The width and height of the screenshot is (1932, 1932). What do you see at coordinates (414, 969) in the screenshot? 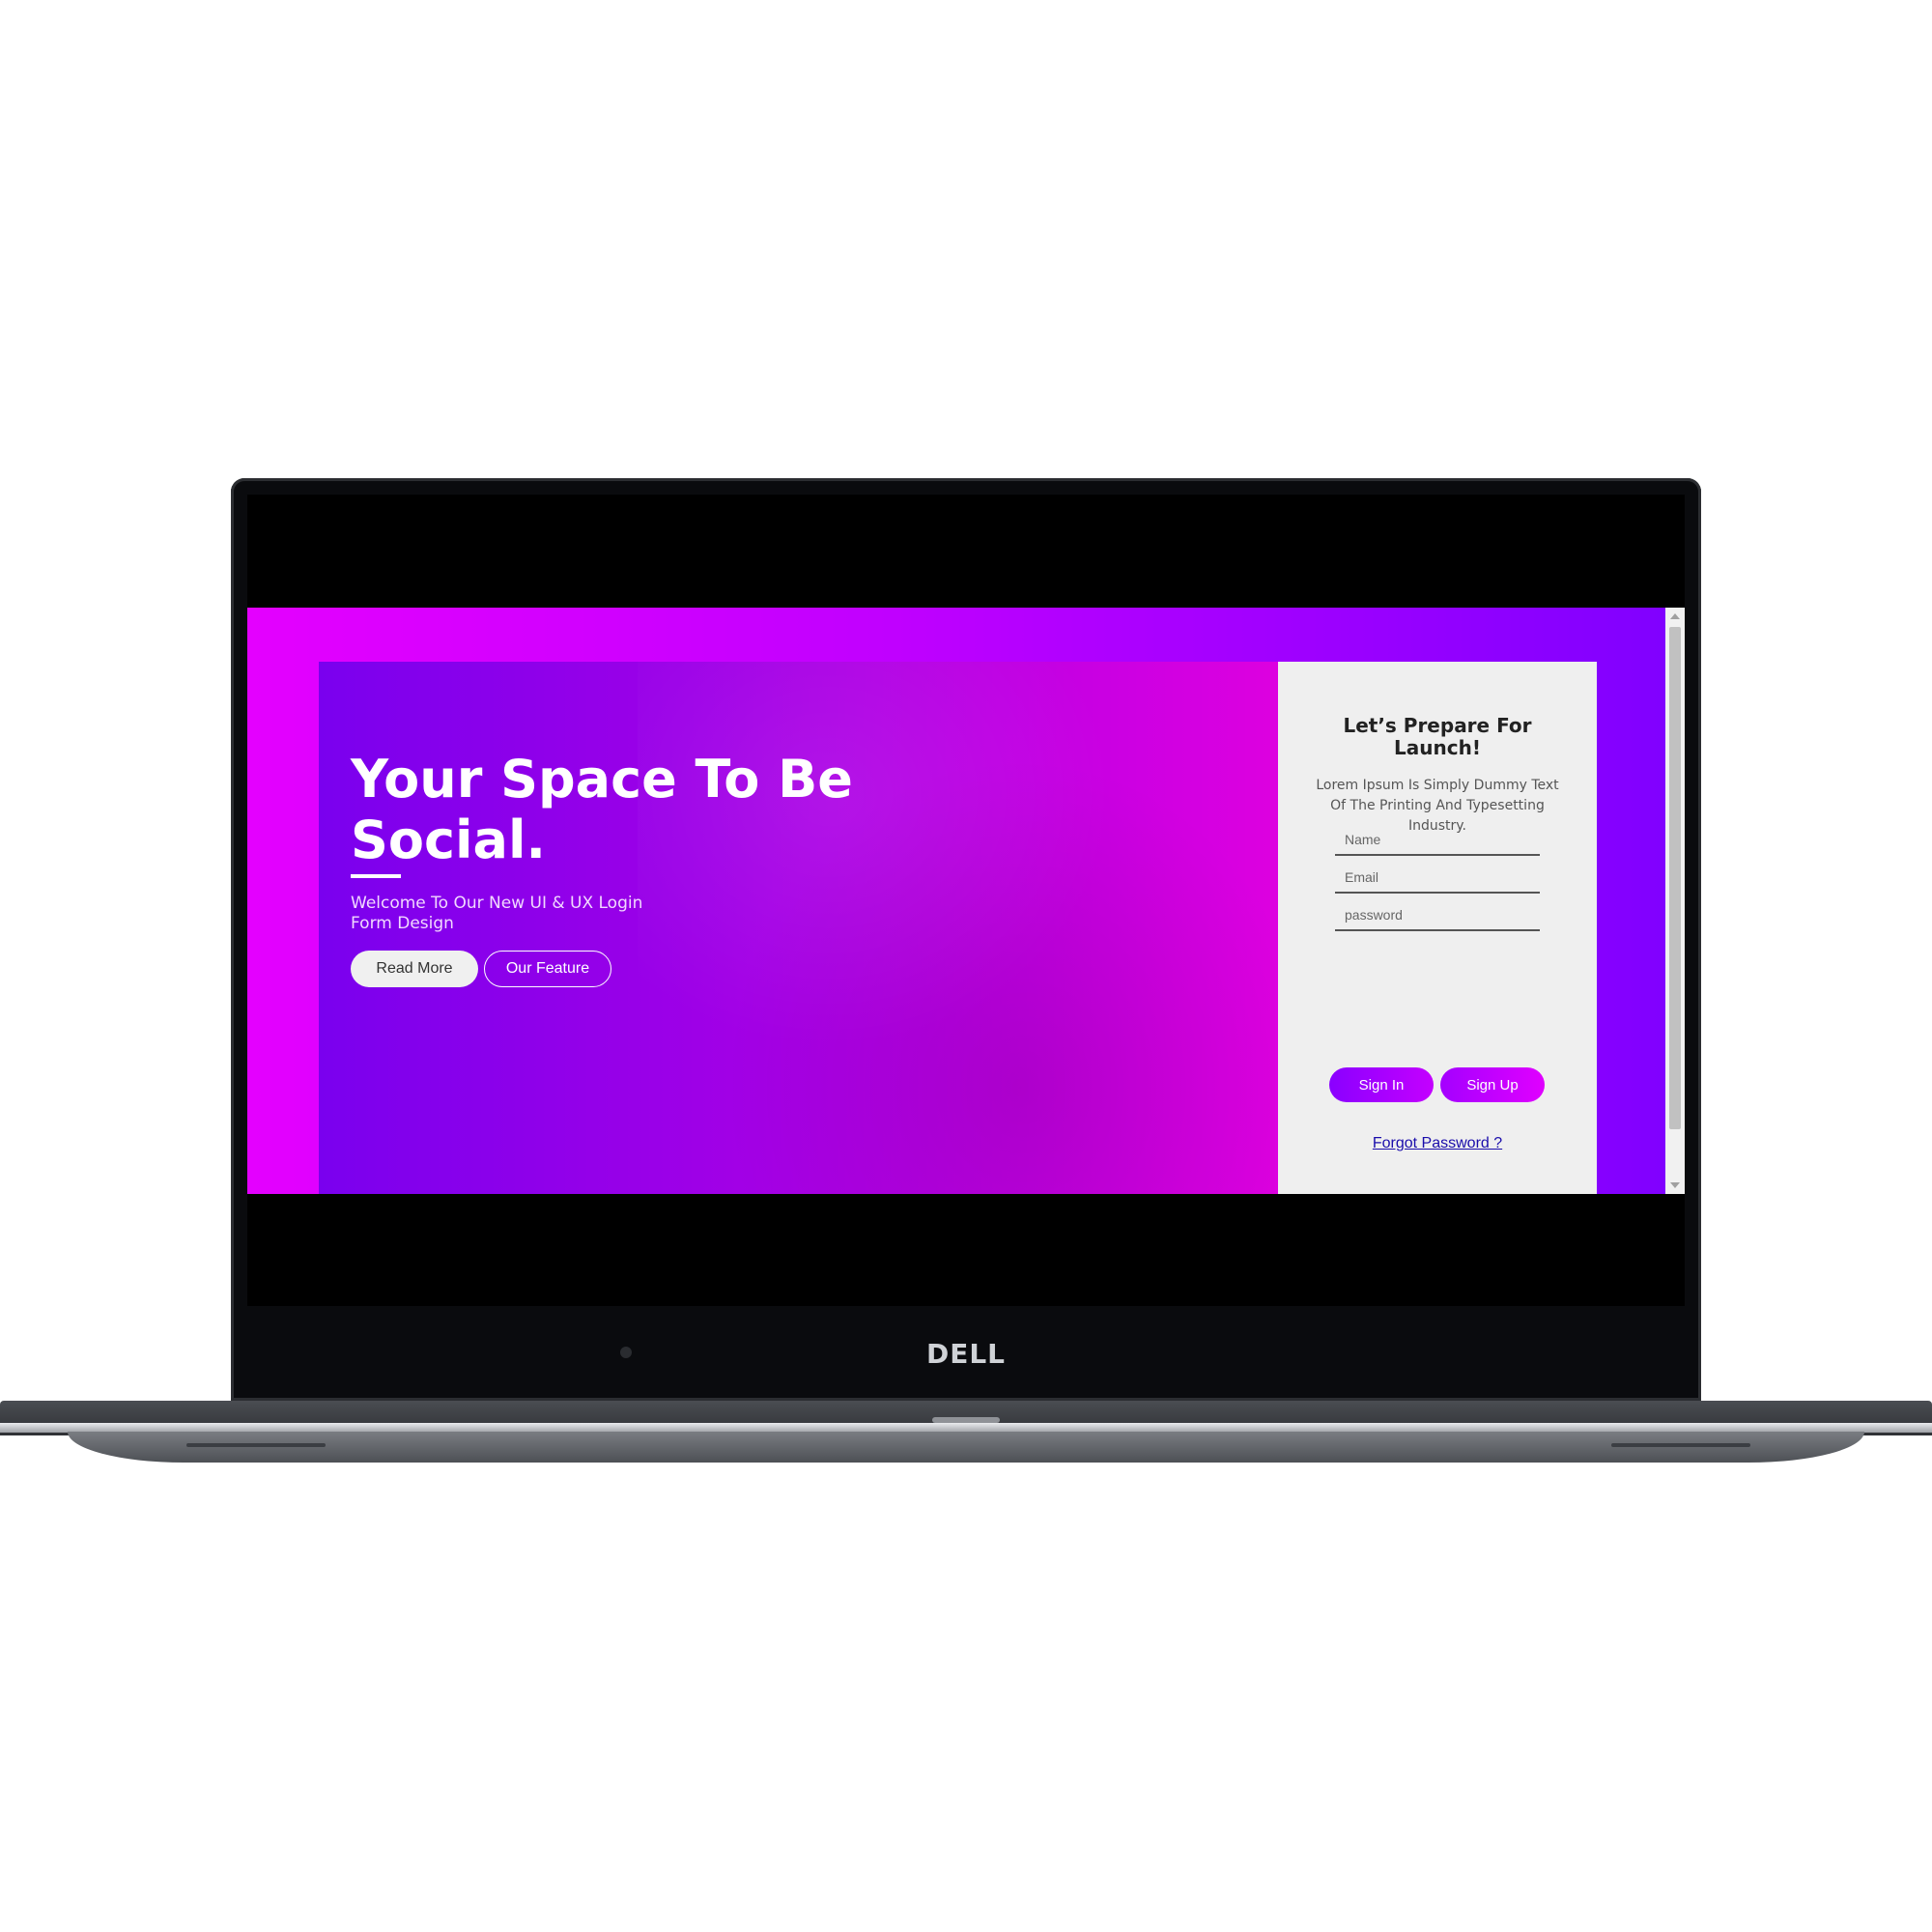
I see `read-more-button: Read More` at bounding box center [414, 969].